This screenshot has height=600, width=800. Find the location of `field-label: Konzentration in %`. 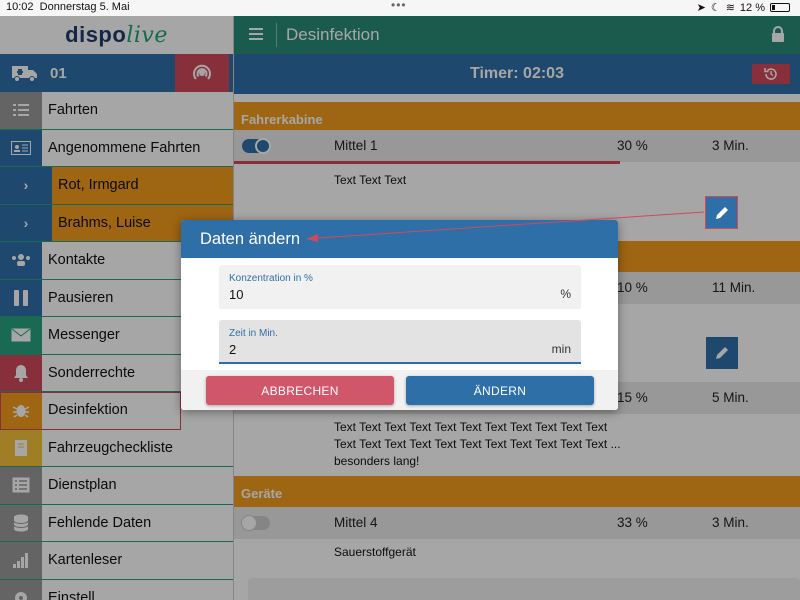

field-label: Konzentration in % is located at coordinates (271, 278).